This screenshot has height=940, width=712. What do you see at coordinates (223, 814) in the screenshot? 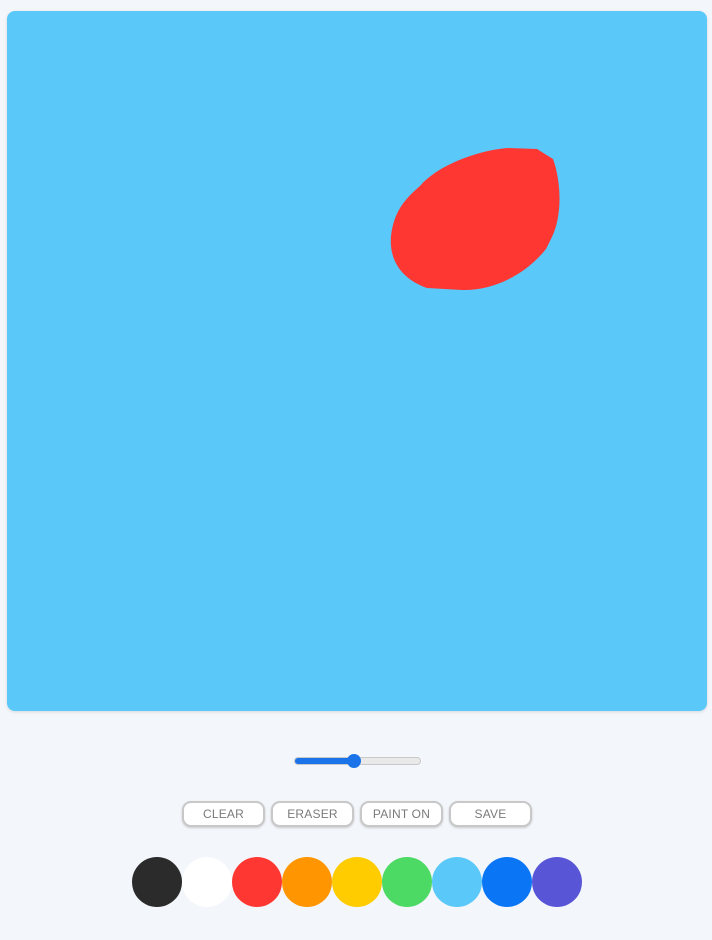
I see `clear-button: CLEAR` at bounding box center [223, 814].